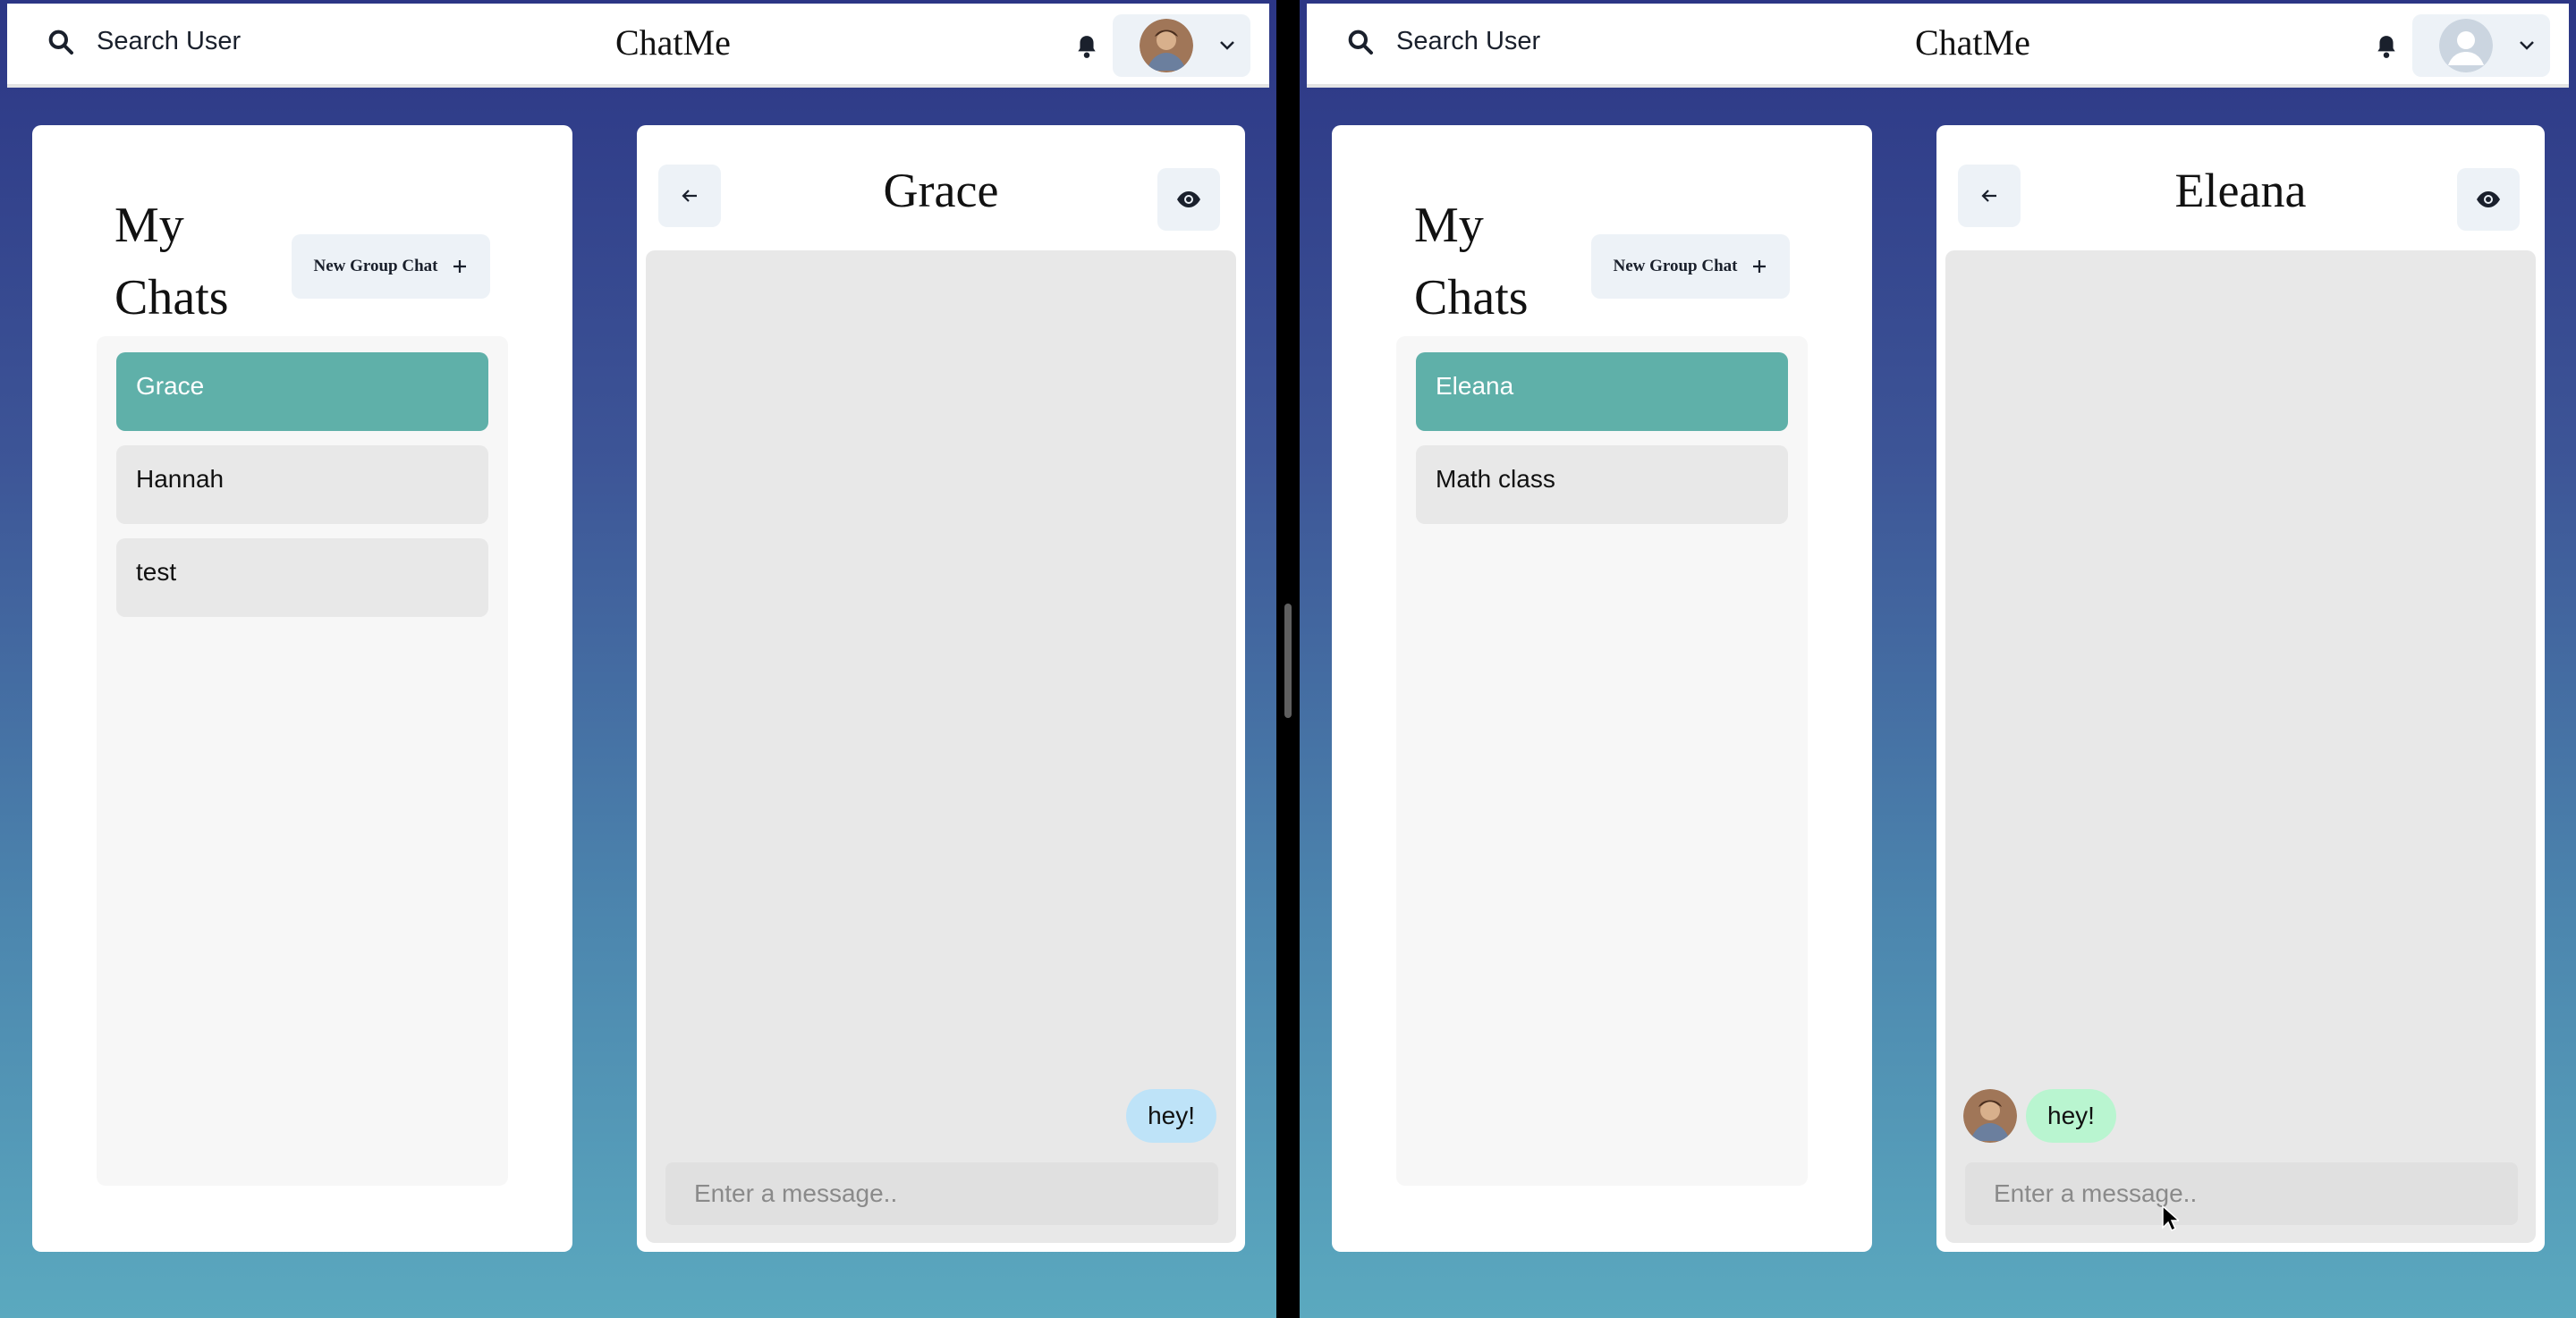 The height and width of the screenshot is (1318, 2576). Describe the element at coordinates (2071, 1116) in the screenshot. I see `message-bubble-received: hey!` at that location.